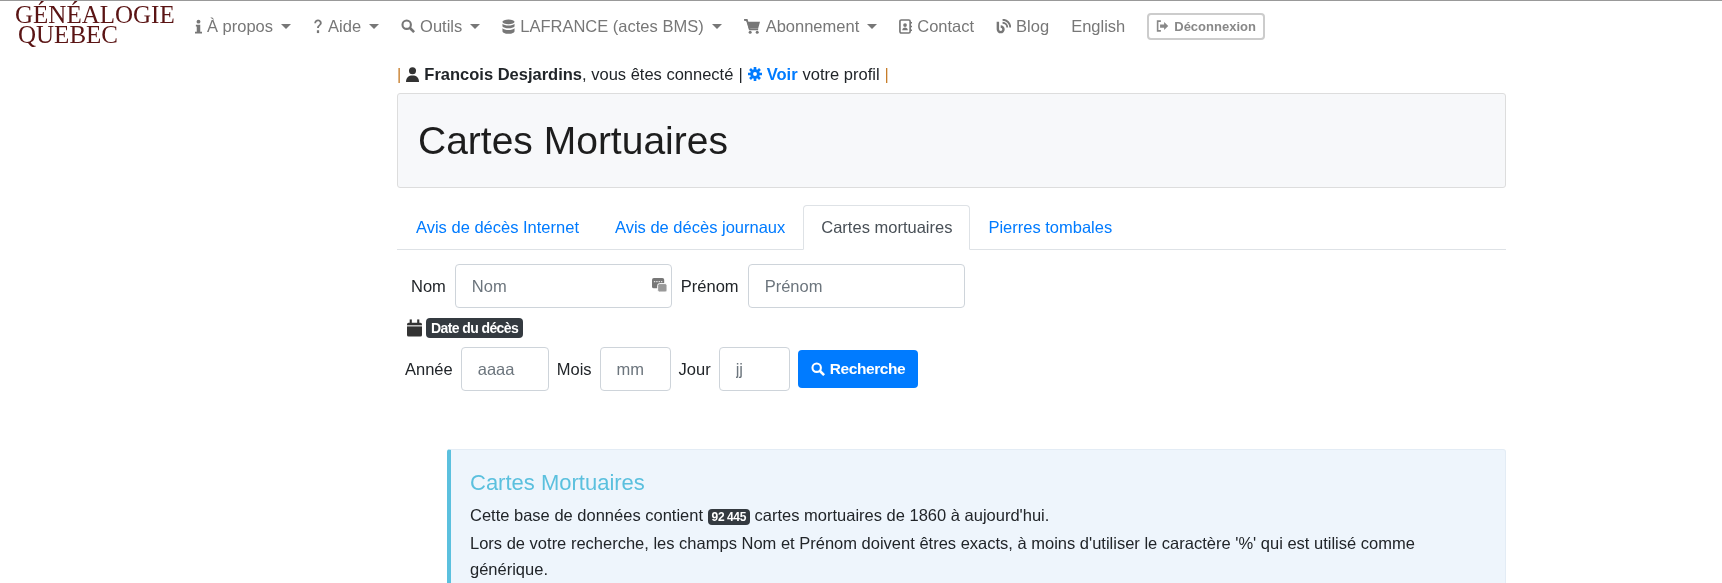 Image resolution: width=1722 pixels, height=583 pixels. What do you see at coordinates (586, 515) in the screenshot?
I see `info-text: Cette base de données contient` at bounding box center [586, 515].